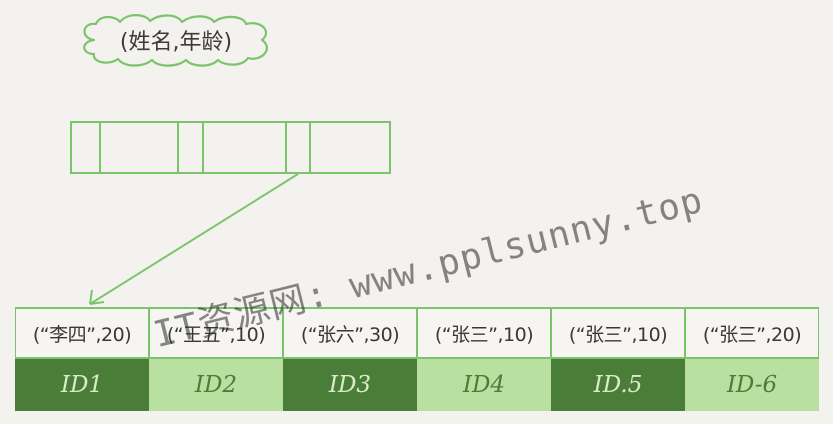 The height and width of the screenshot is (424, 833). What do you see at coordinates (194, 239) in the screenshot?
I see `arrow-line` at bounding box center [194, 239].